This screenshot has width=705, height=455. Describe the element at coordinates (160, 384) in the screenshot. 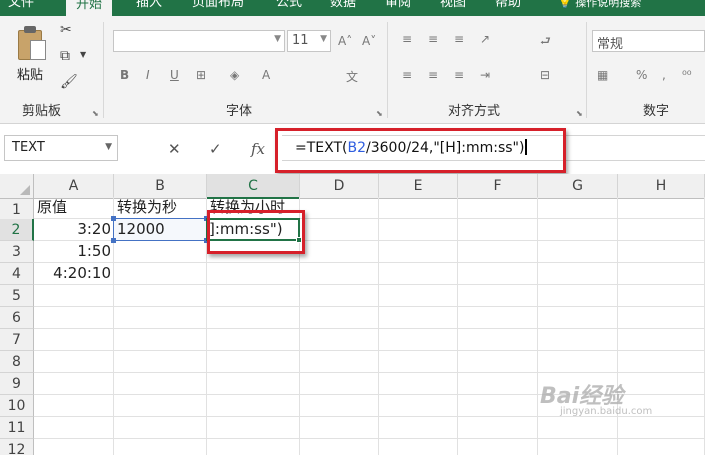

I see `grid-cell-b9` at that location.